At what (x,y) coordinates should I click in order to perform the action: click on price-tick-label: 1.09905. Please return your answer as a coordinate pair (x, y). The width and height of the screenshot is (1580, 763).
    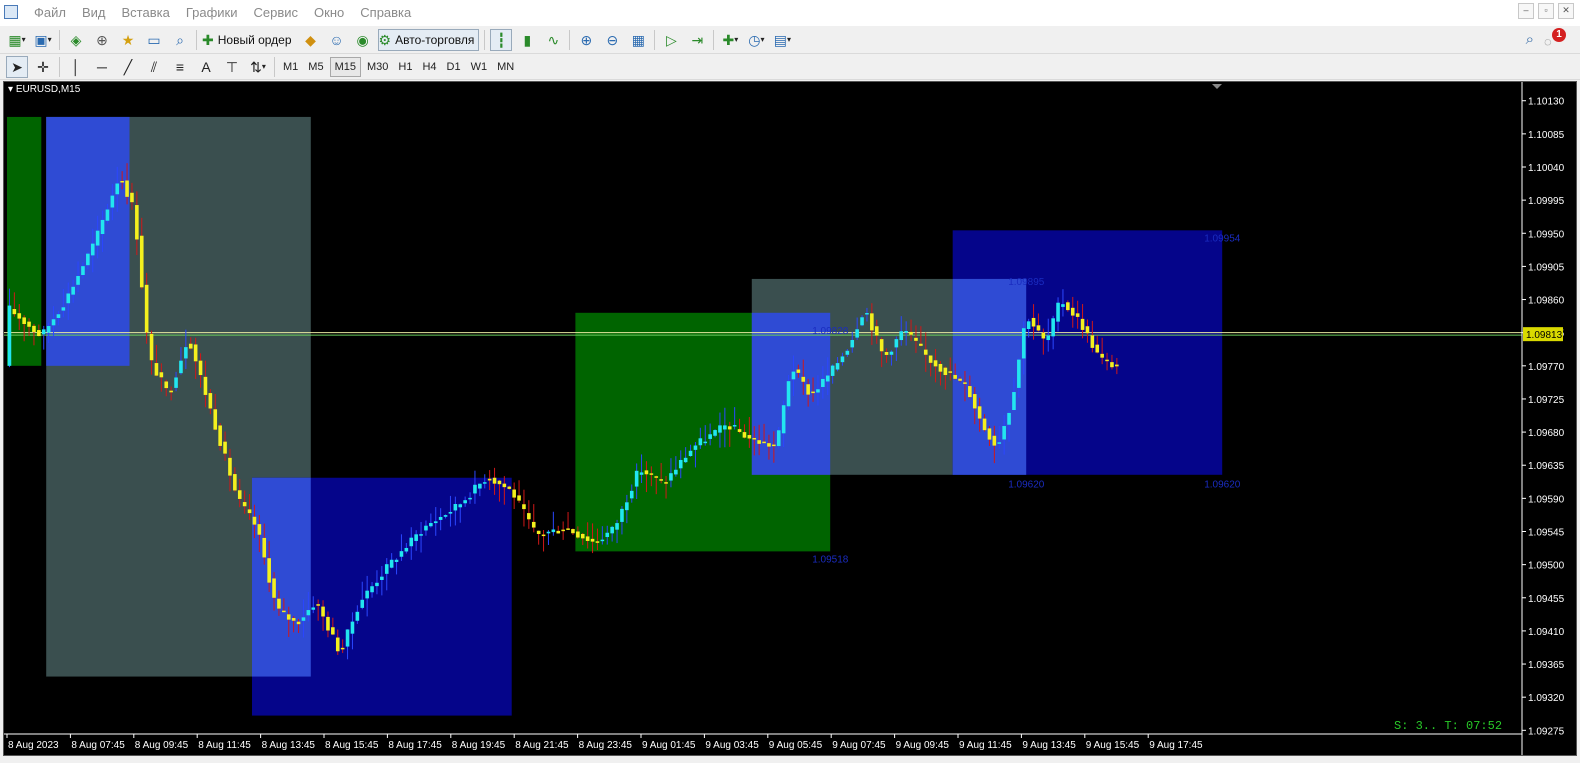
    Looking at the image, I should click on (1546, 267).